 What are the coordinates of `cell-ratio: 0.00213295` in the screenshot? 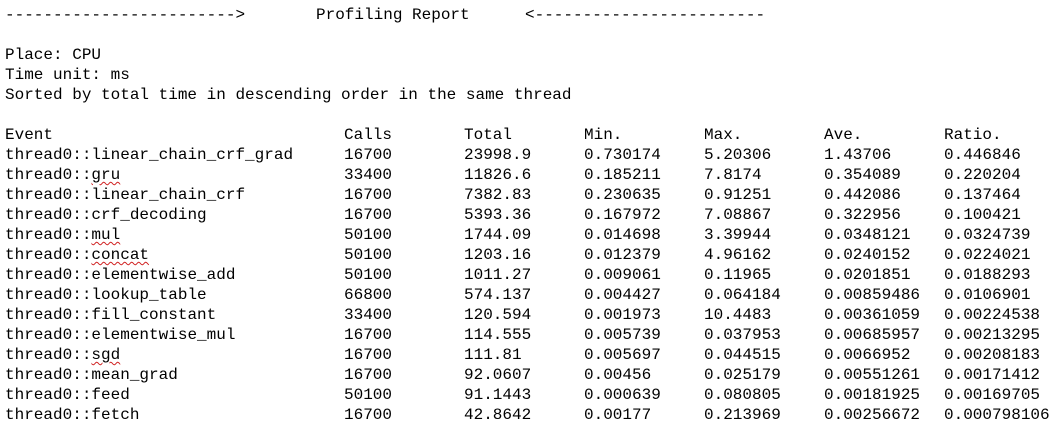 It's located at (992, 335).